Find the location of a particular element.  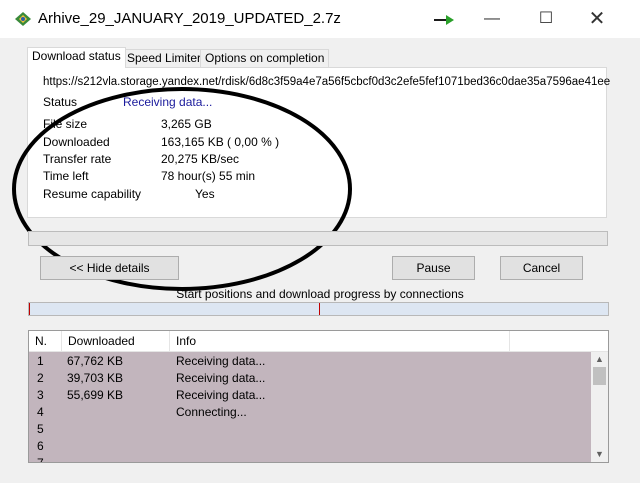

scroll-down-icon: ▼ is located at coordinates (599, 454).